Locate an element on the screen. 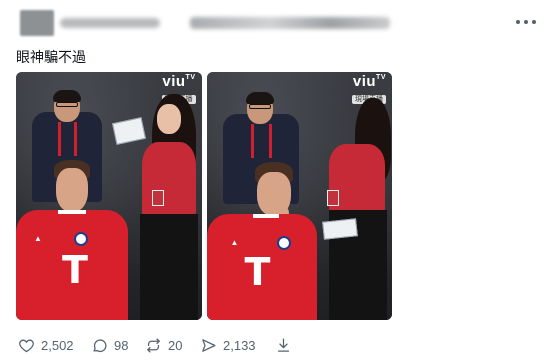 The height and width of the screenshot is (361, 550). share-icon is located at coordinates (283, 344).